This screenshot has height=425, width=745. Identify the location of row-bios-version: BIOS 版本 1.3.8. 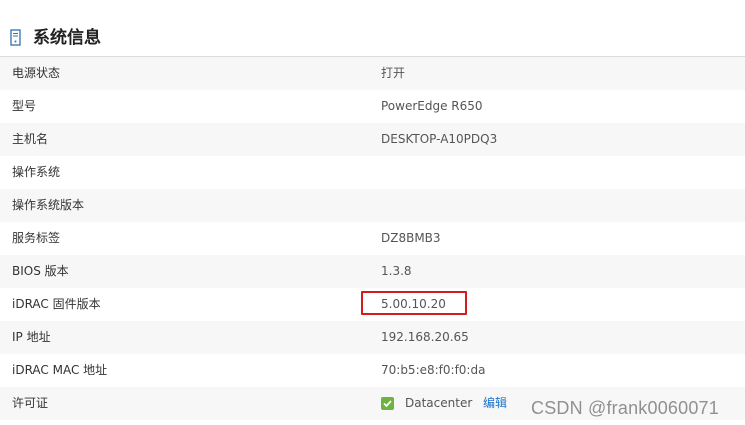
(372, 271).